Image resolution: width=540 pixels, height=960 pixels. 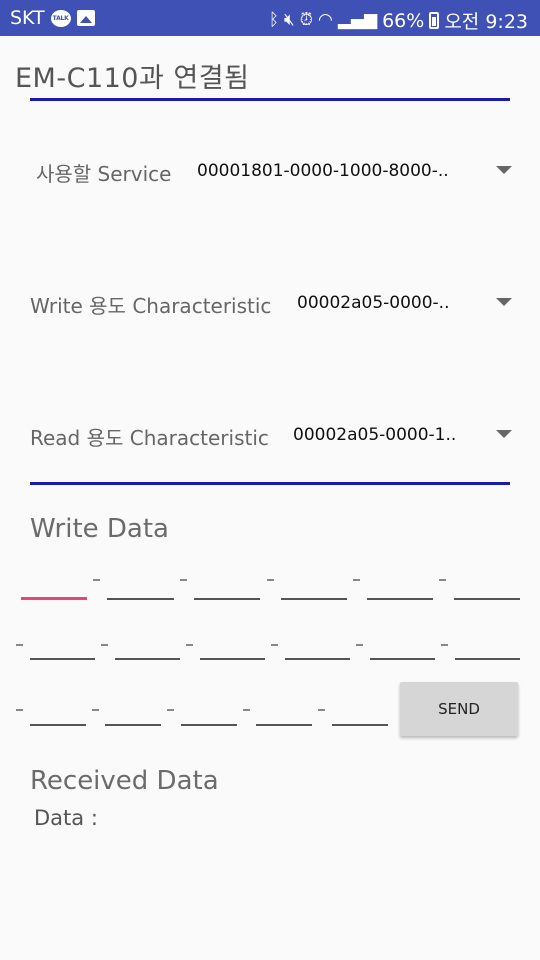 I want to click on image-notification-icon, so click(x=85, y=18).